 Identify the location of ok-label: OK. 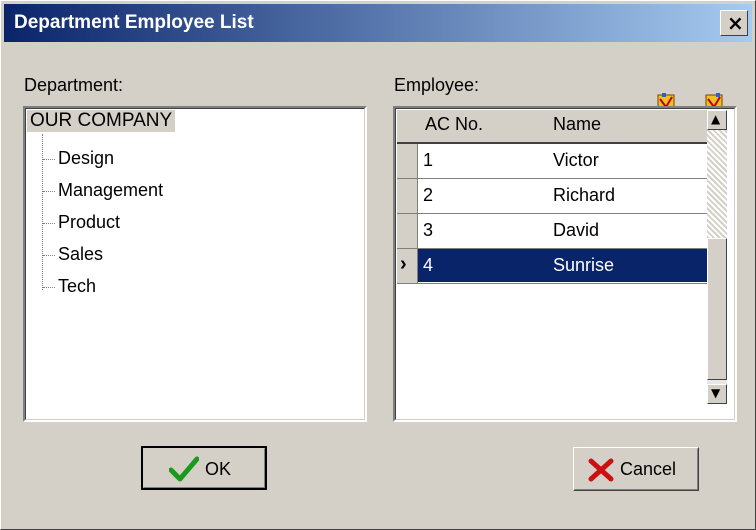
(218, 469).